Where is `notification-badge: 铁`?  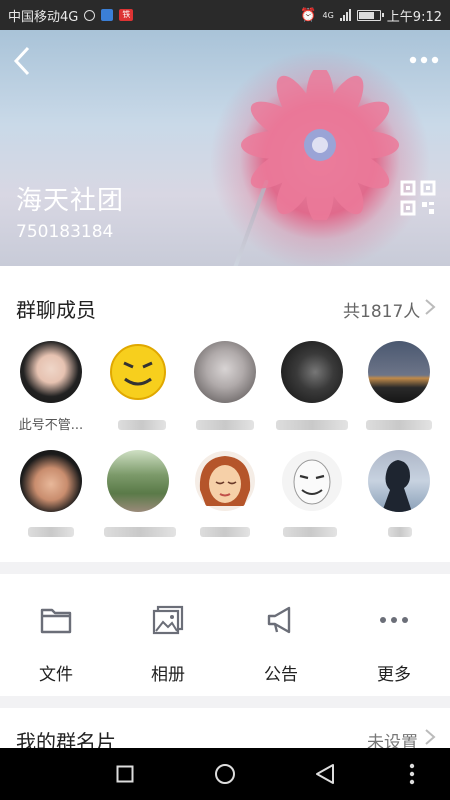 notification-badge: 铁 is located at coordinates (126, 15).